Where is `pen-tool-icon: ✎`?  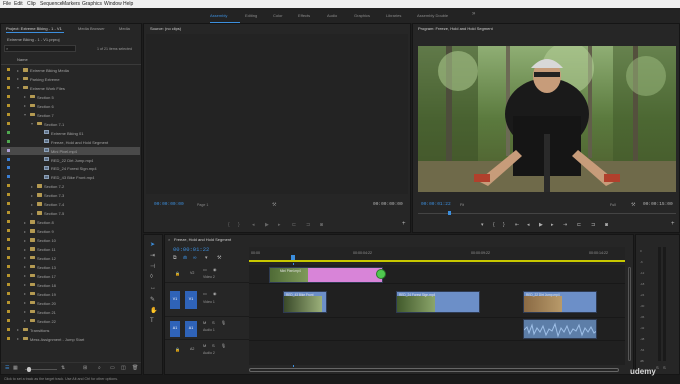 pen-tool-icon: ✎ is located at coordinates (152, 299).